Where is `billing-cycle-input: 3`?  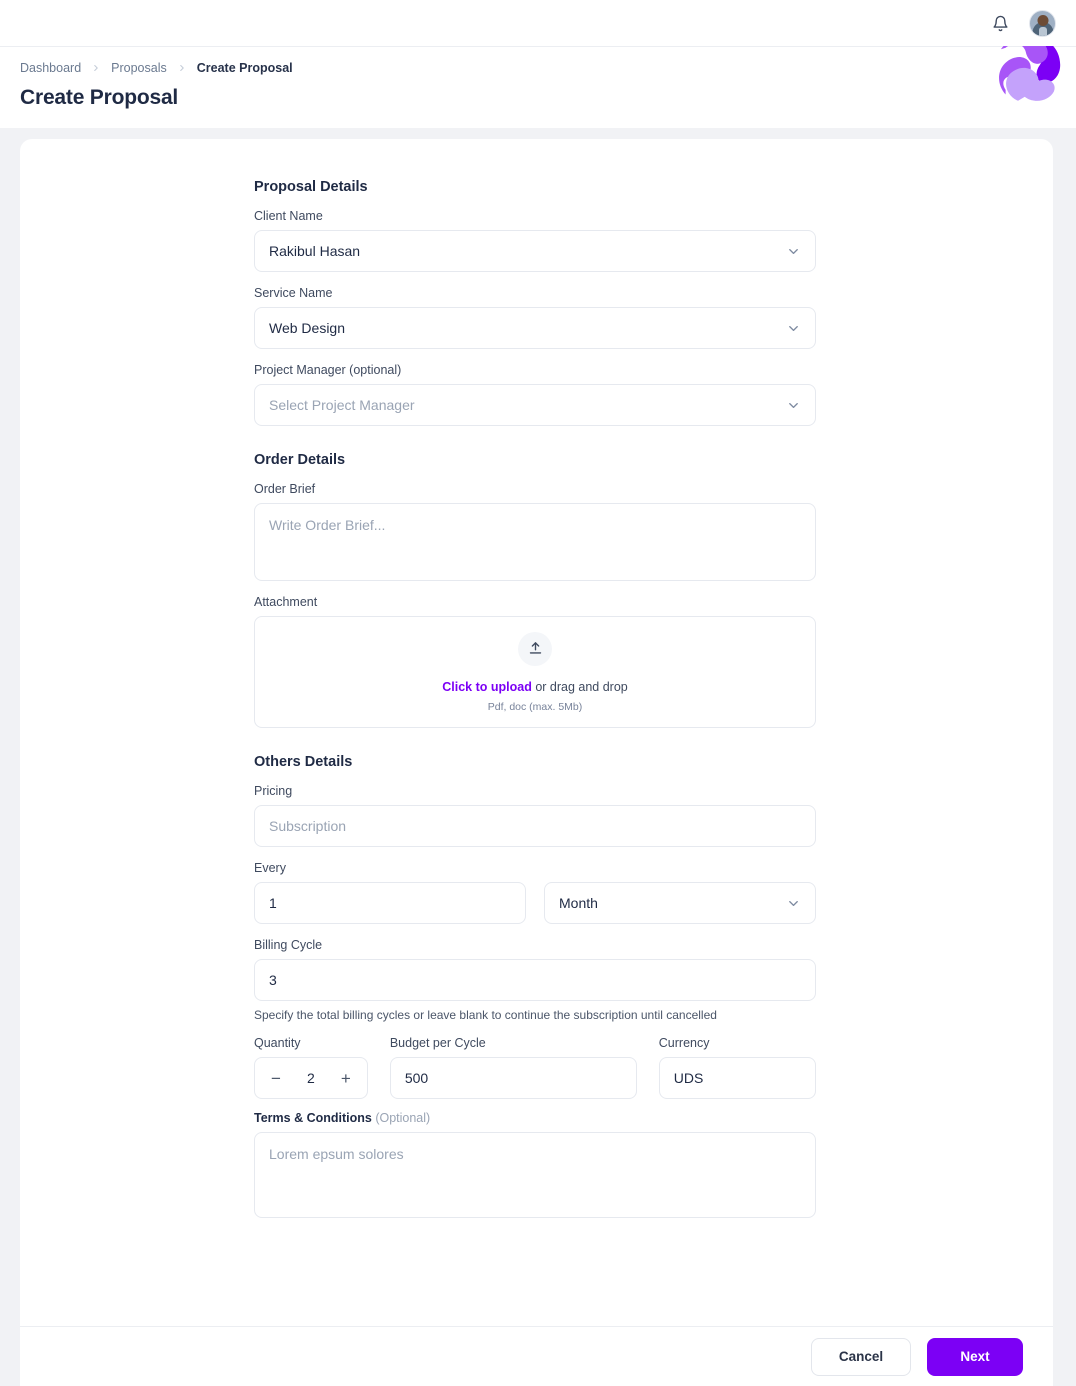 billing-cycle-input: 3 is located at coordinates (535, 980).